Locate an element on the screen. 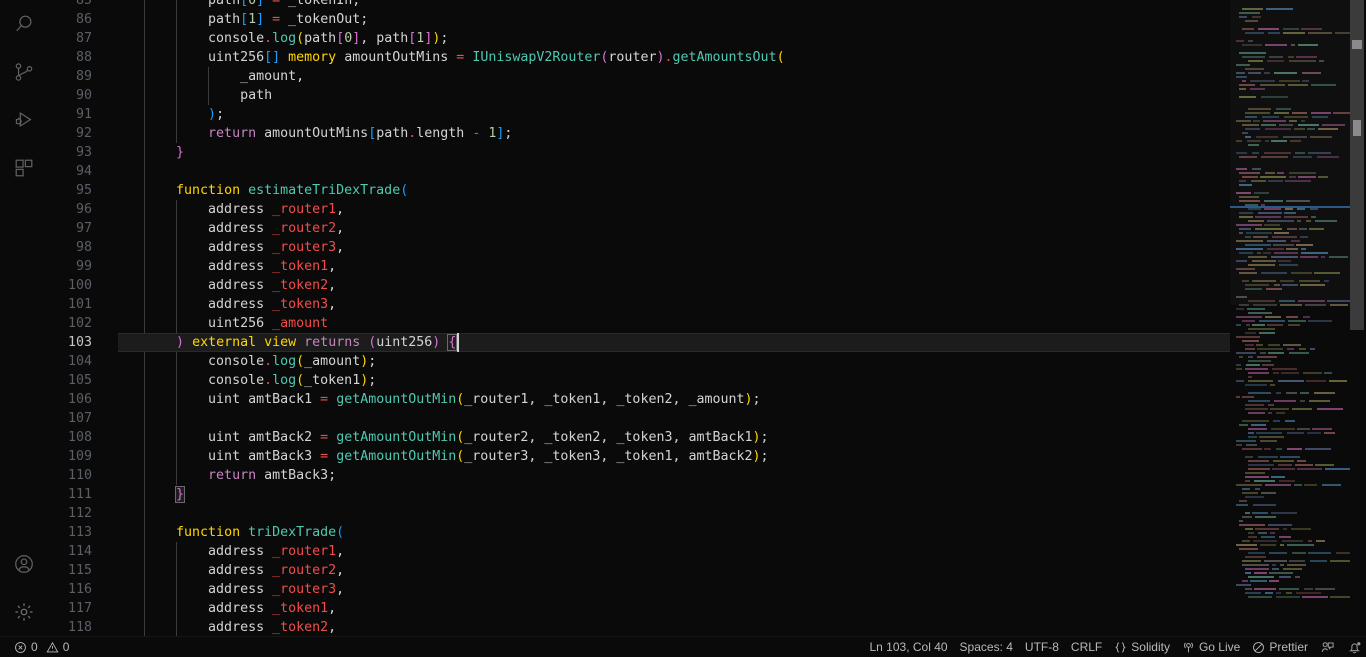 This screenshot has height=657, width=1366. code-line: 112 is located at coordinates (639, 513).